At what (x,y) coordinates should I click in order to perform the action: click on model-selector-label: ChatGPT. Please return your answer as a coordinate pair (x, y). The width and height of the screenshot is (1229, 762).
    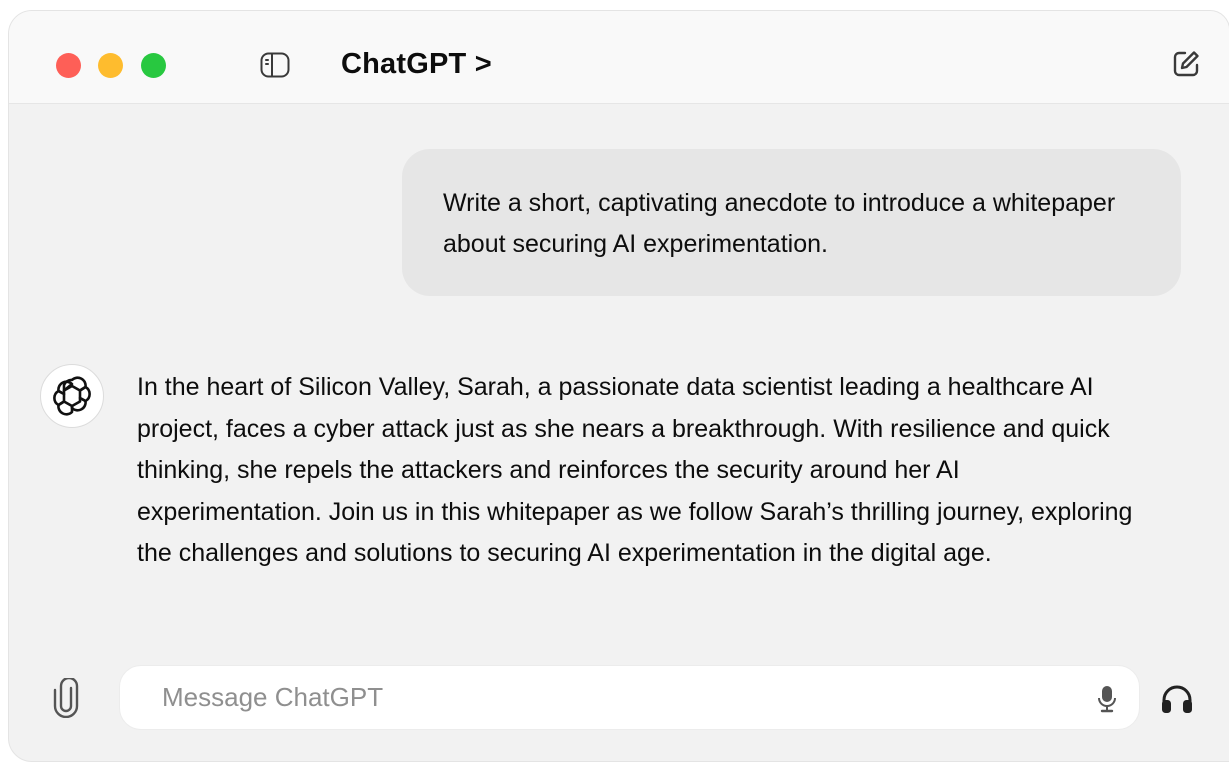
    Looking at the image, I should click on (404, 64).